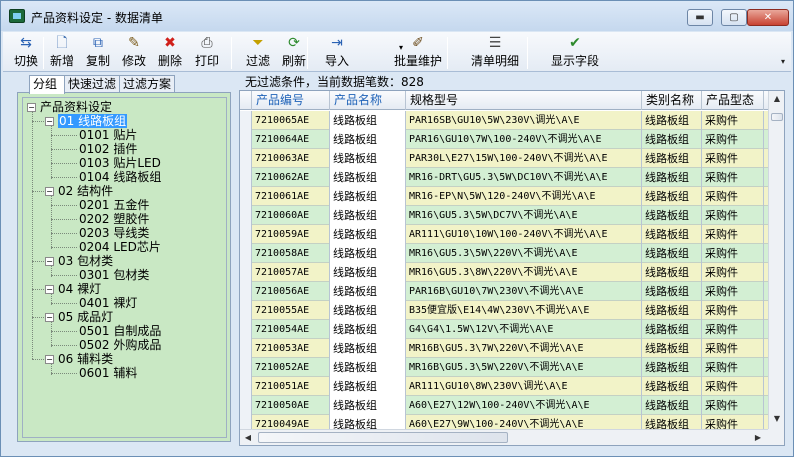 This screenshot has height=457, width=794. Describe the element at coordinates (73, 289) in the screenshot. I see `tree-group-3: −04 裸灯` at that location.